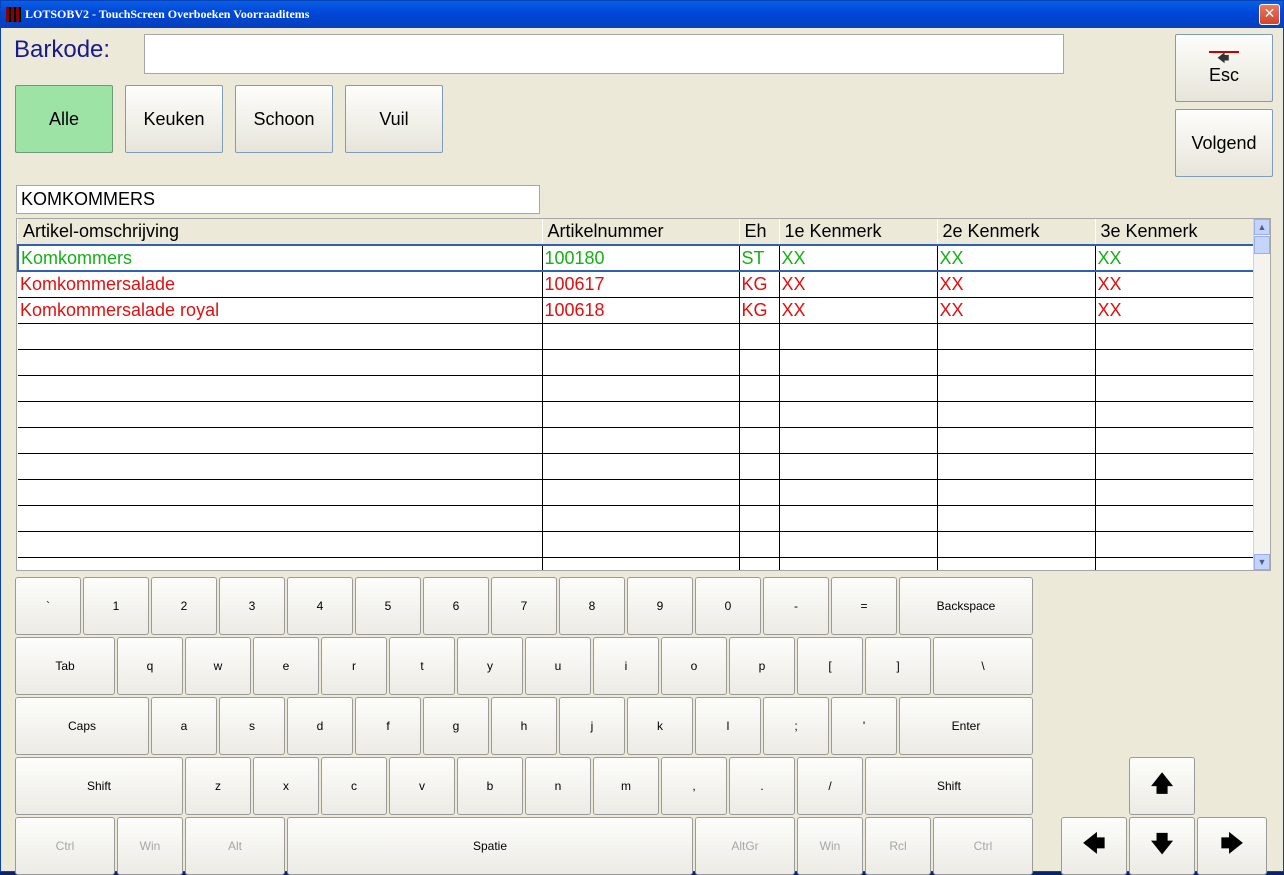 The width and height of the screenshot is (1284, 875). I want to click on arrow-down-key: 🡇, so click(1162, 846).